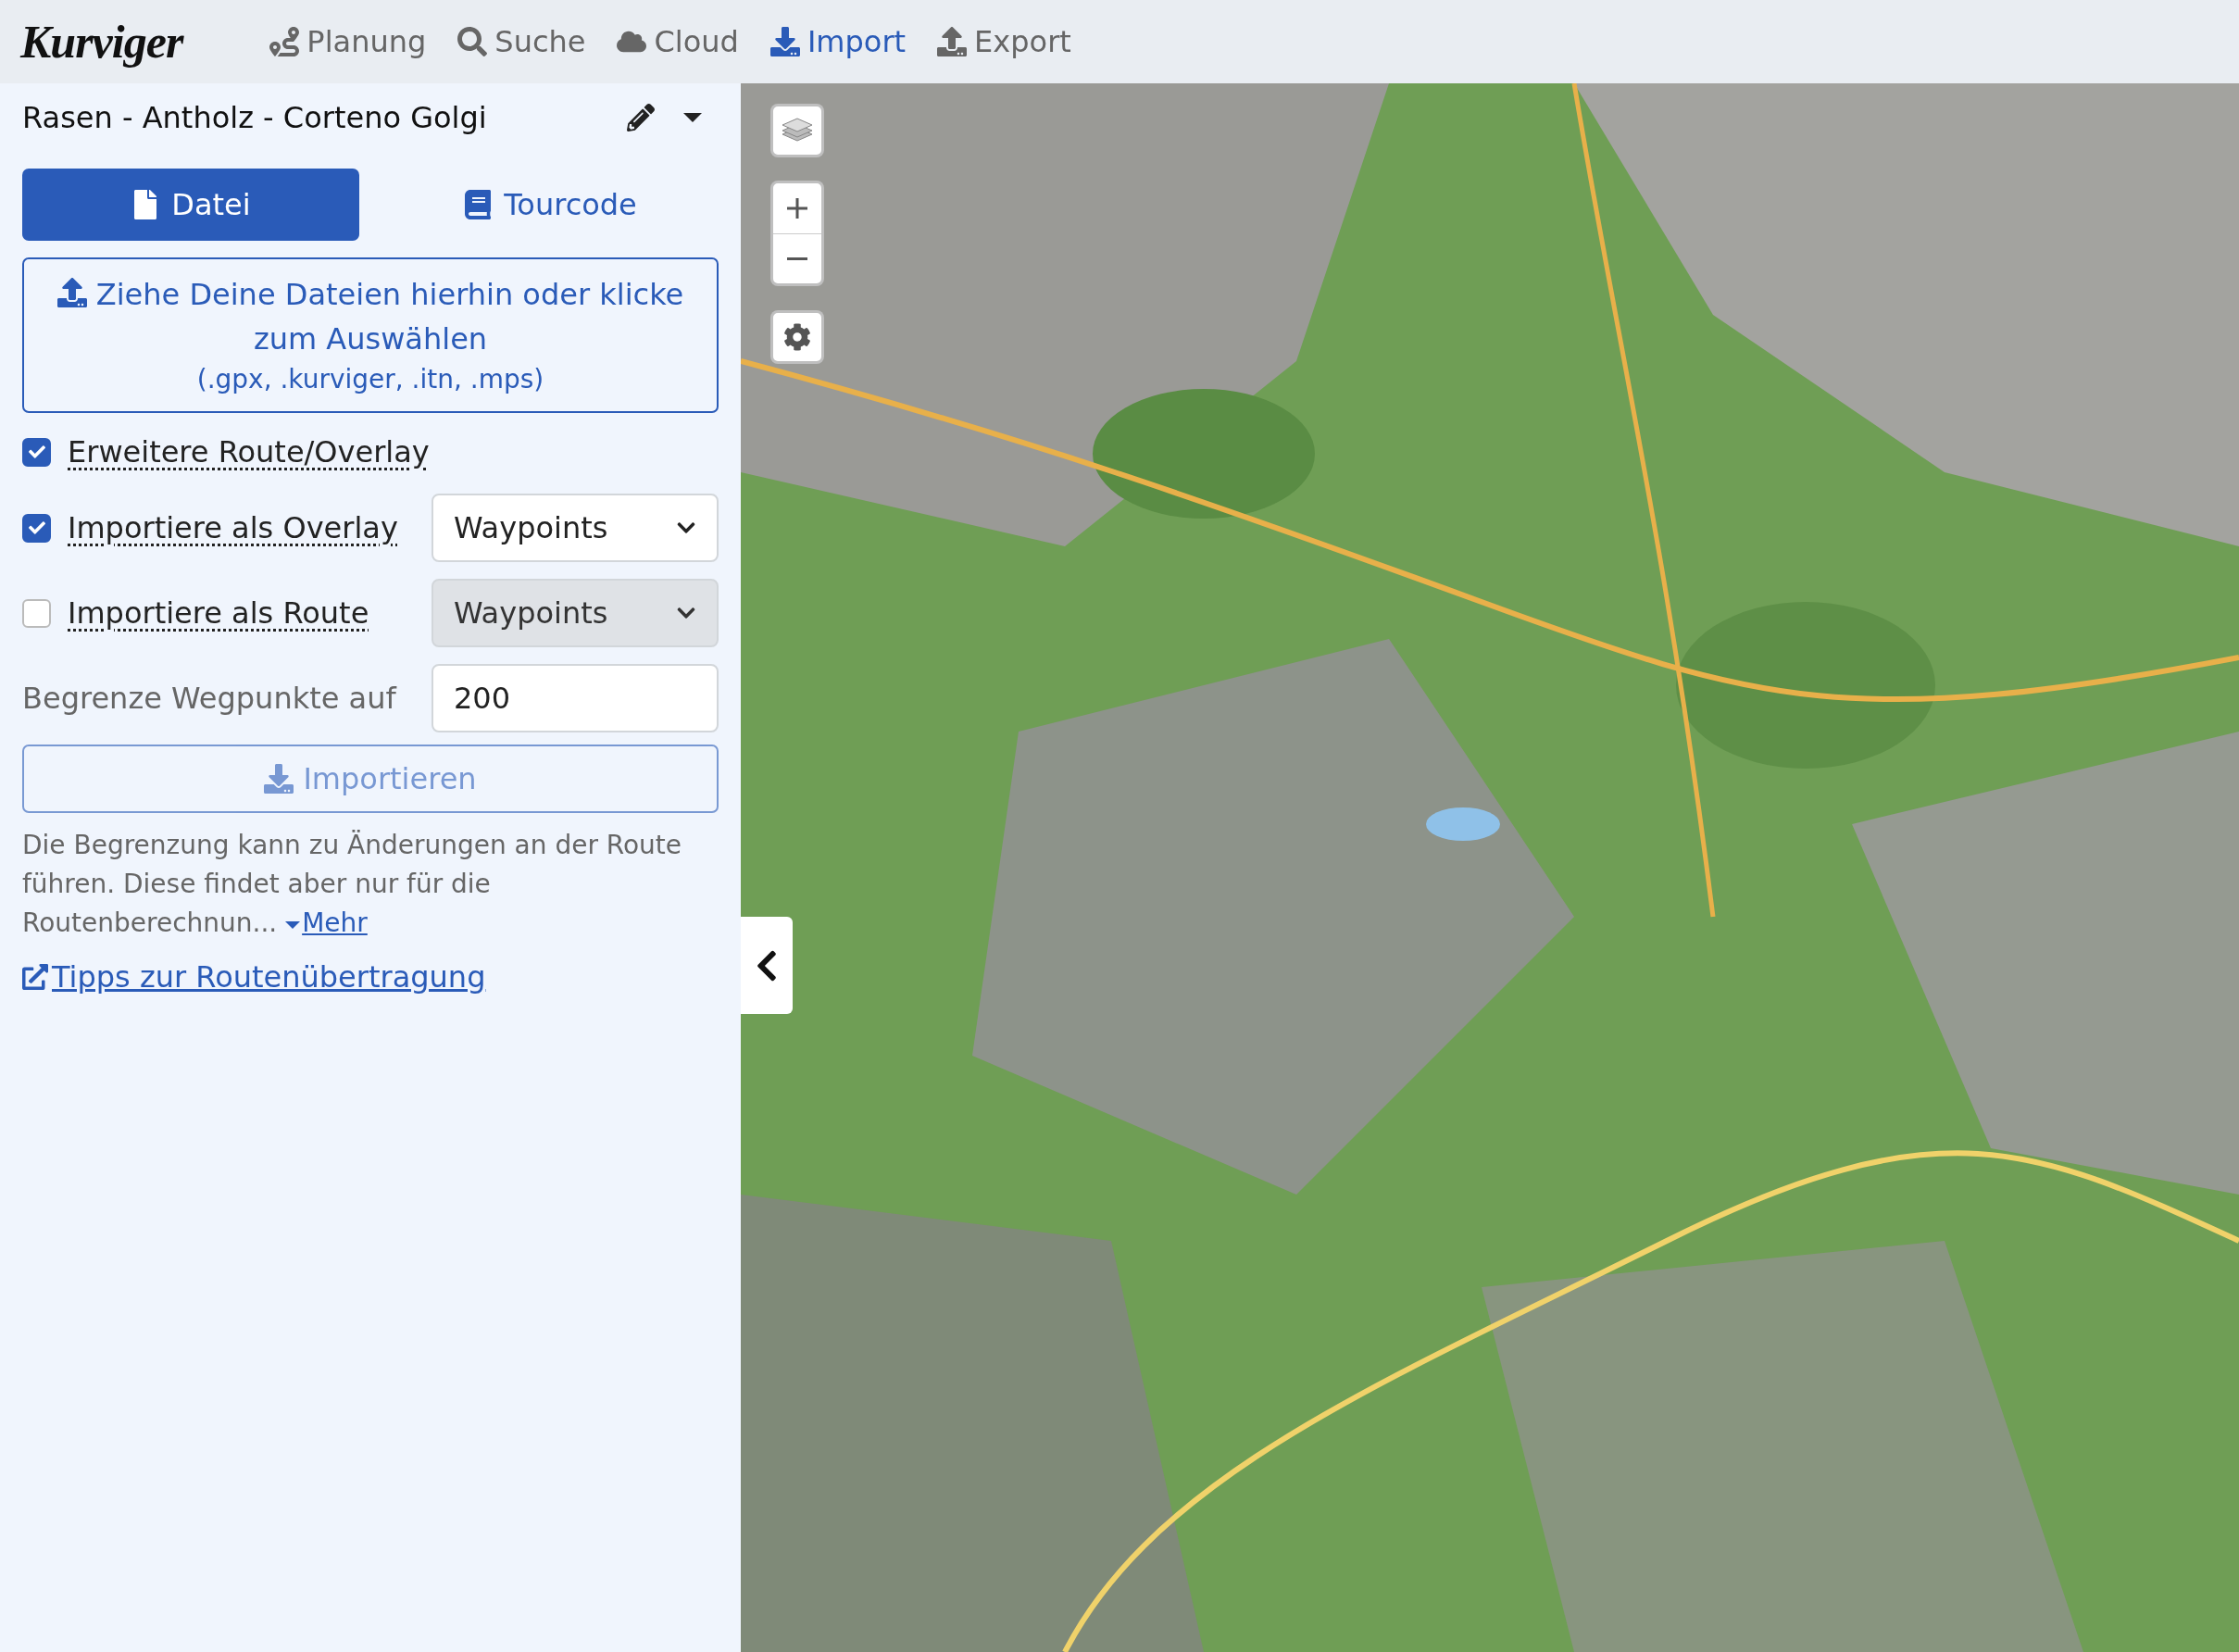 Image resolution: width=2239 pixels, height=1652 pixels. What do you see at coordinates (250, 527) in the screenshot?
I see `checkbox-label: Importiere als Overlay` at bounding box center [250, 527].